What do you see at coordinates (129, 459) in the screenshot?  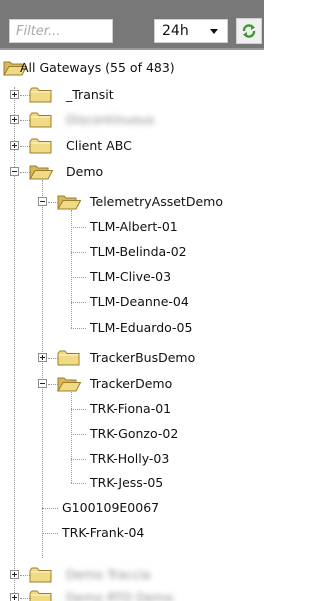 I see `tree-leaf-gateway: TRK-Holly-03` at bounding box center [129, 459].